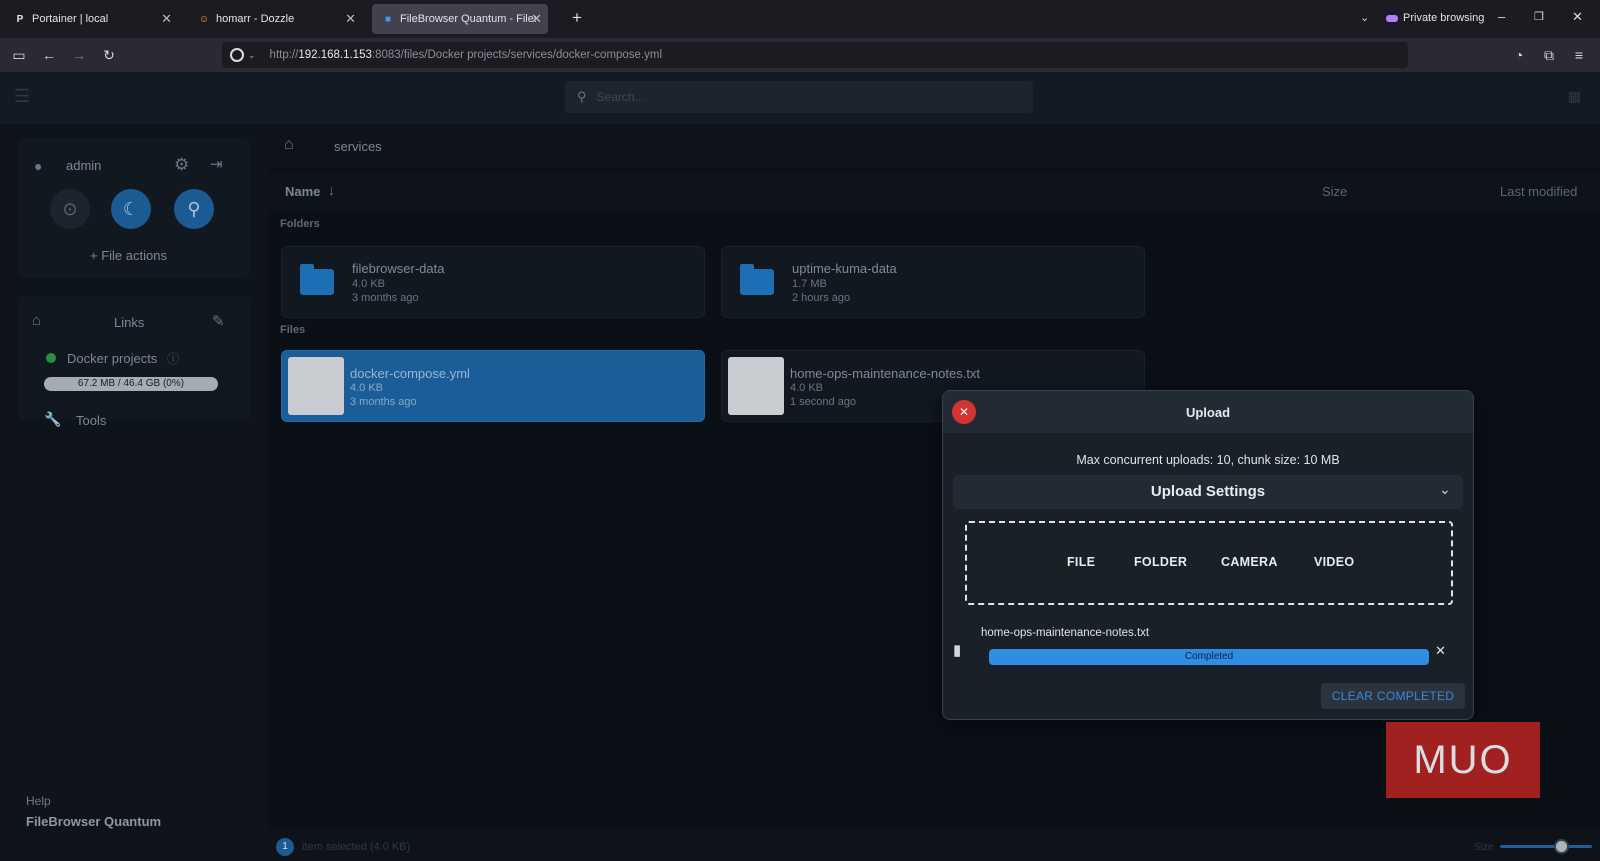 This screenshot has width=1600, height=861. Describe the element at coordinates (1574, 96) in the screenshot. I see `grid-view-icon: ▦` at that location.